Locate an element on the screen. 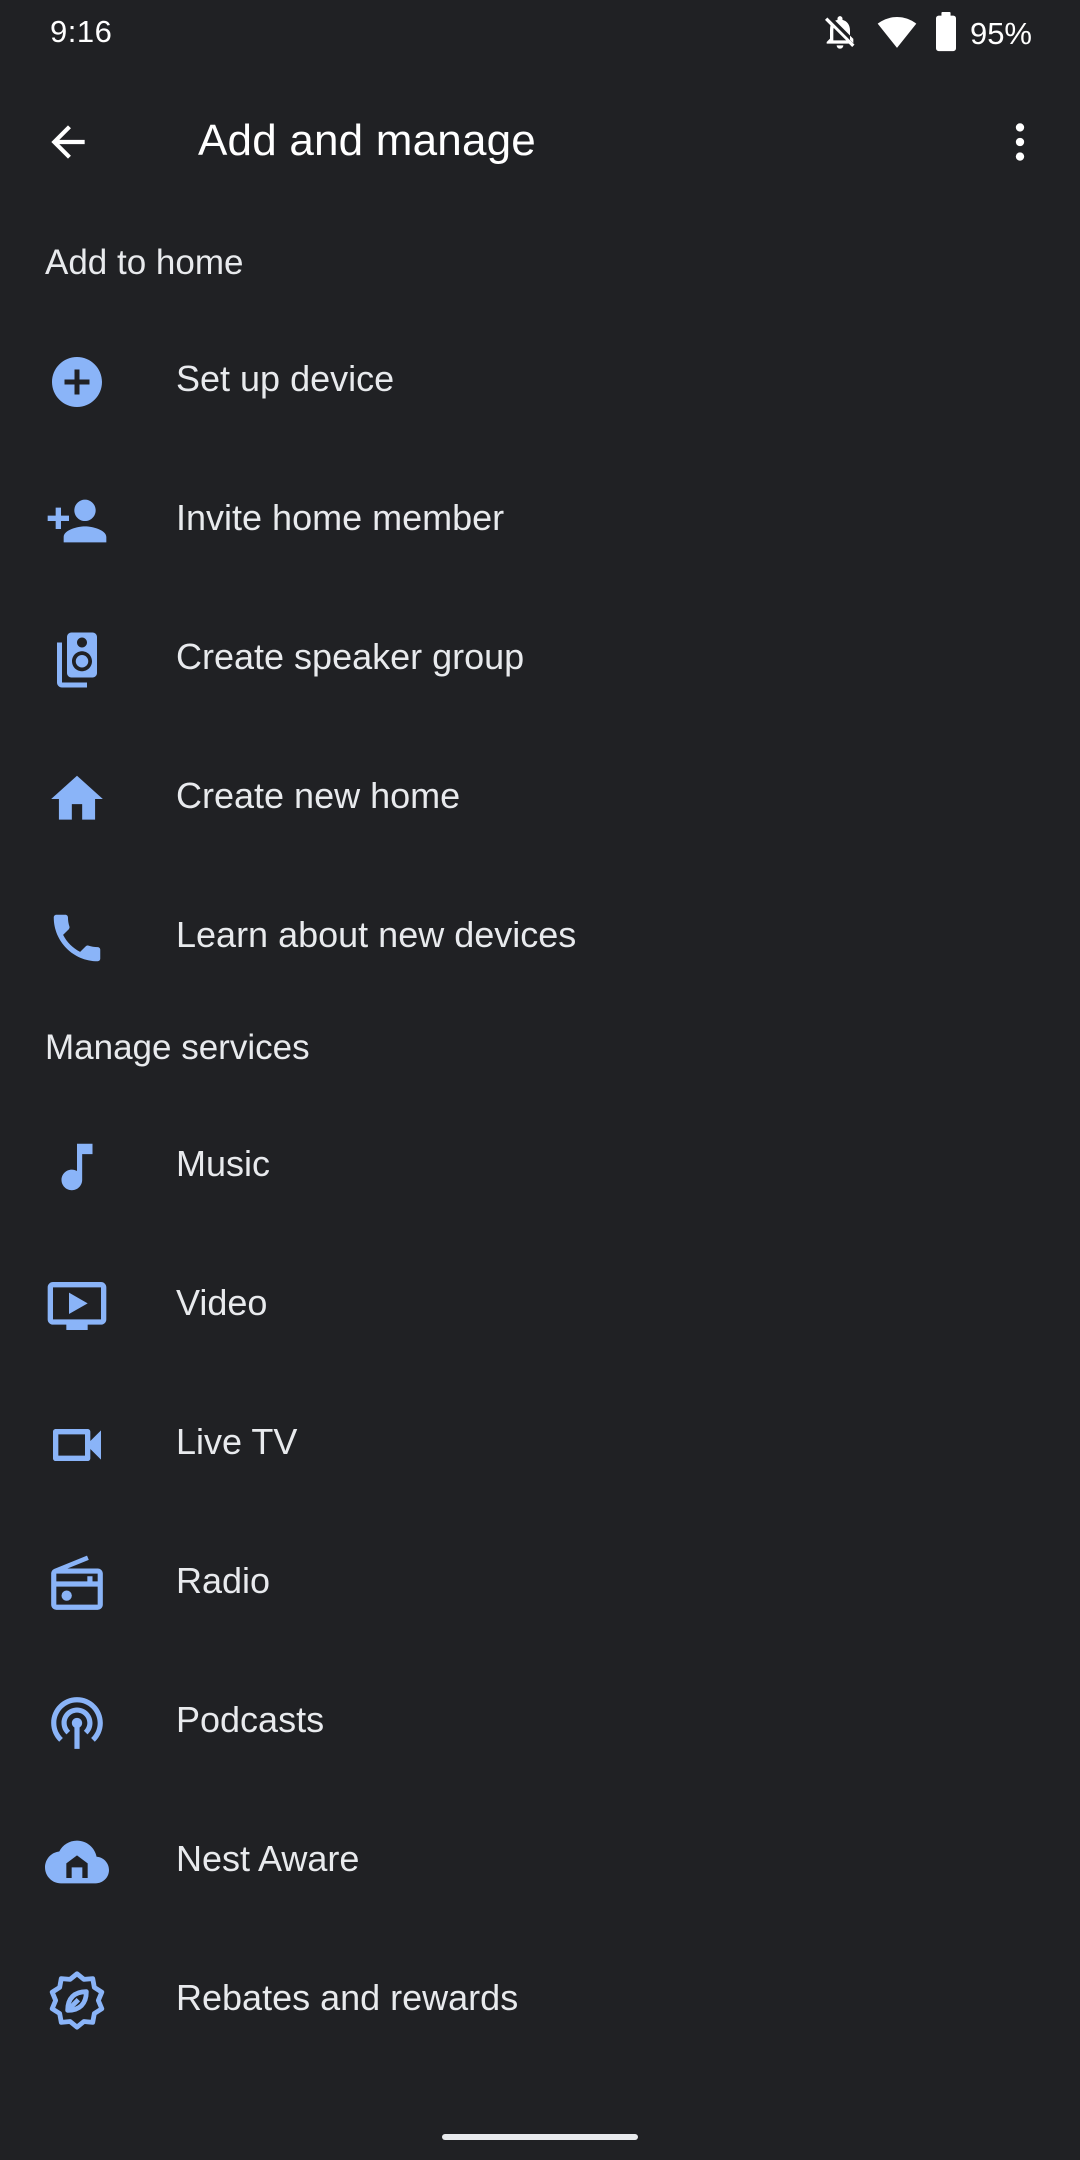 The width and height of the screenshot is (1080, 2160). page-title: Add and manage is located at coordinates (367, 140).